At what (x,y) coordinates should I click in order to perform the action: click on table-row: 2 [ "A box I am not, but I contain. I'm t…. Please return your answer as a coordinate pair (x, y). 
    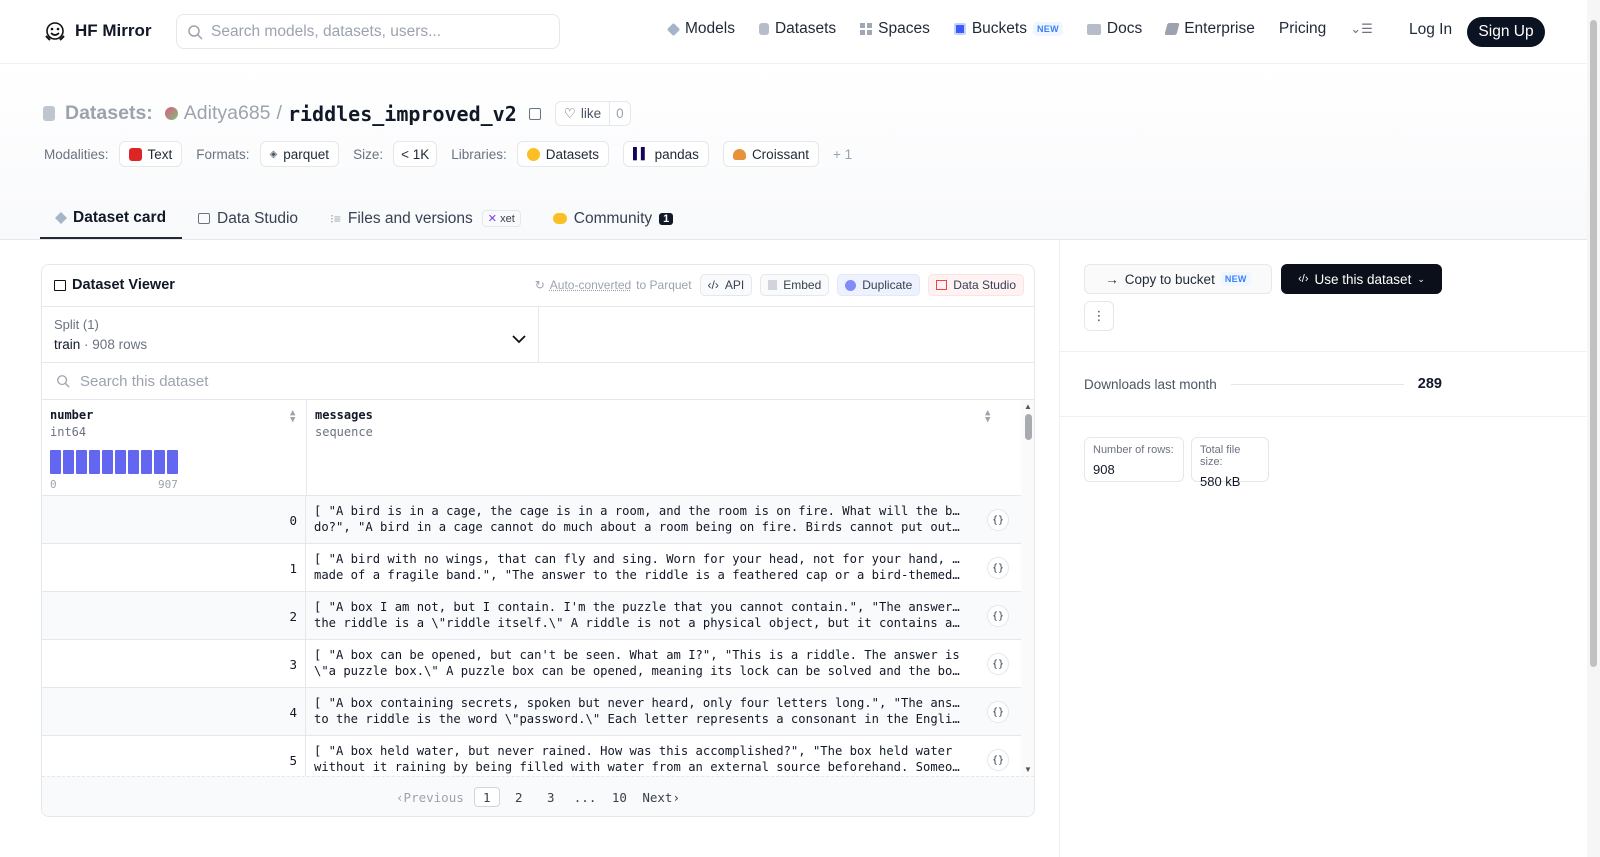
    Looking at the image, I should click on (531, 616).